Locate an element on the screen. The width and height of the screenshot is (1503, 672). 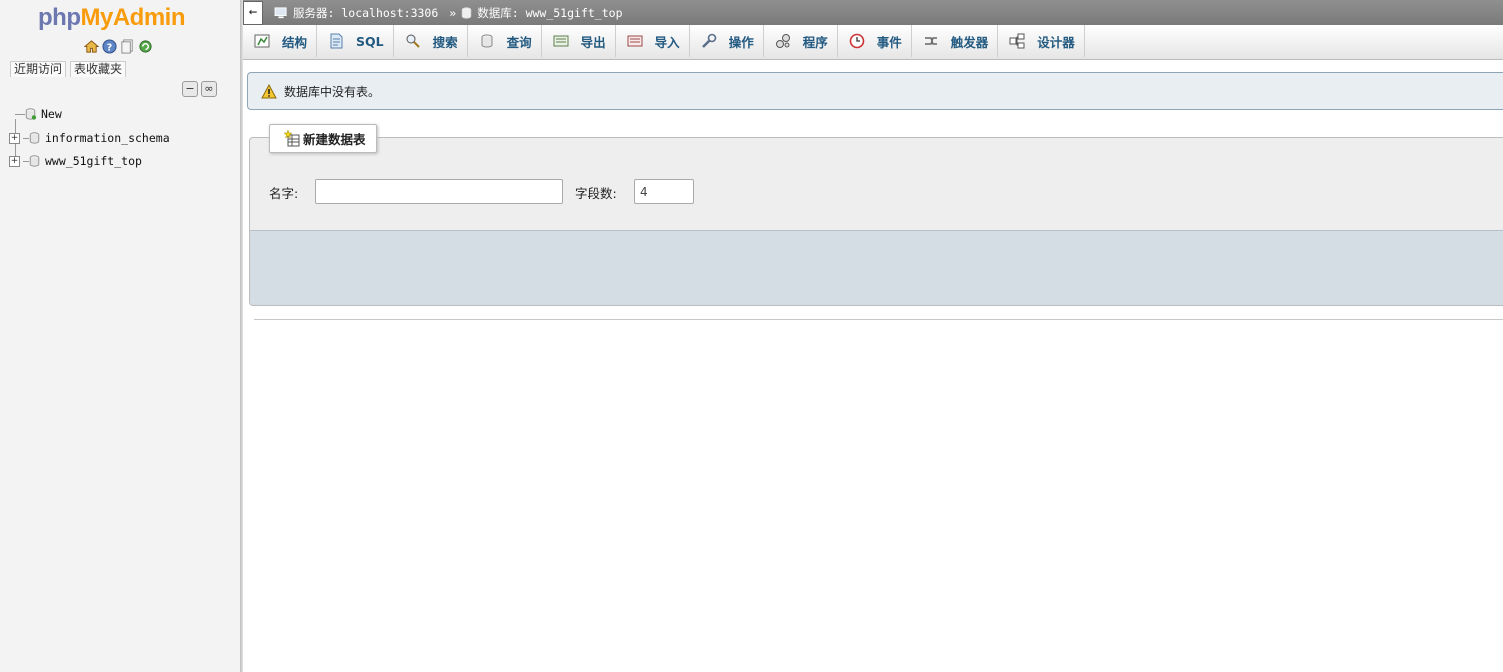
create-table-legend: 新建数据表 is located at coordinates (323, 138).